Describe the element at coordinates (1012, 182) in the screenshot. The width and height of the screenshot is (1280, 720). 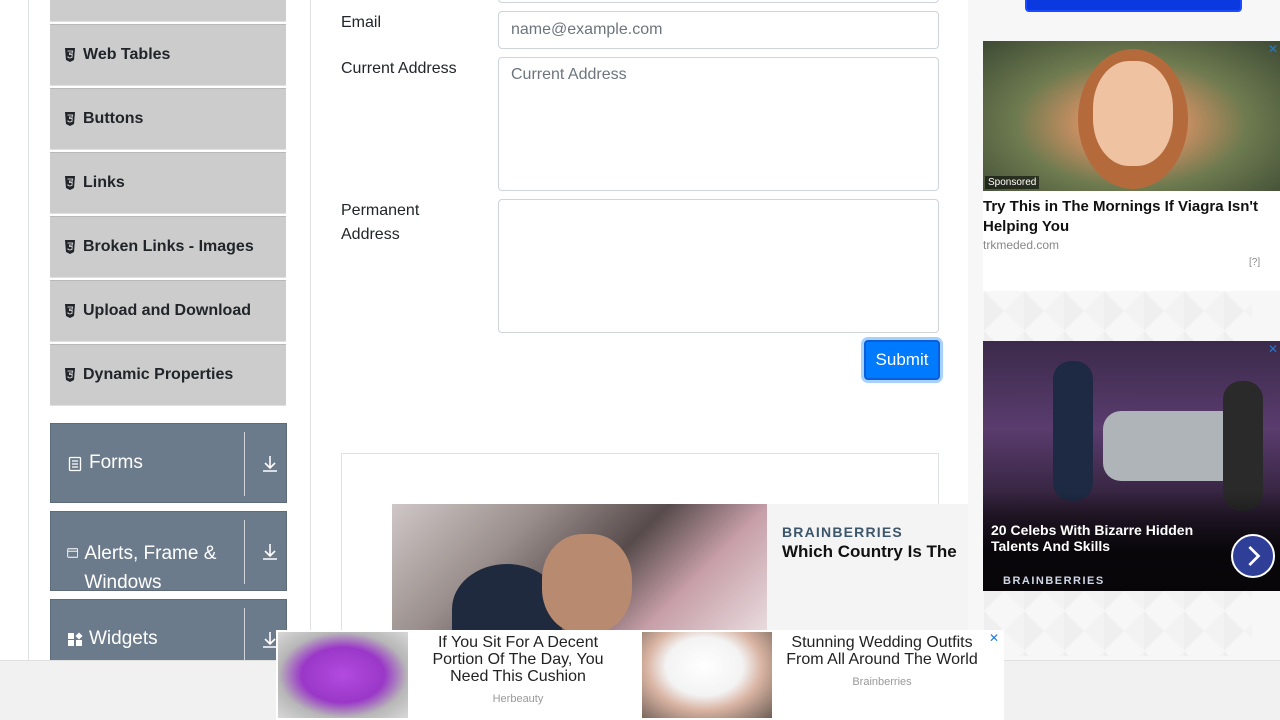
I see `sponsored-badge: Sponsored` at that location.